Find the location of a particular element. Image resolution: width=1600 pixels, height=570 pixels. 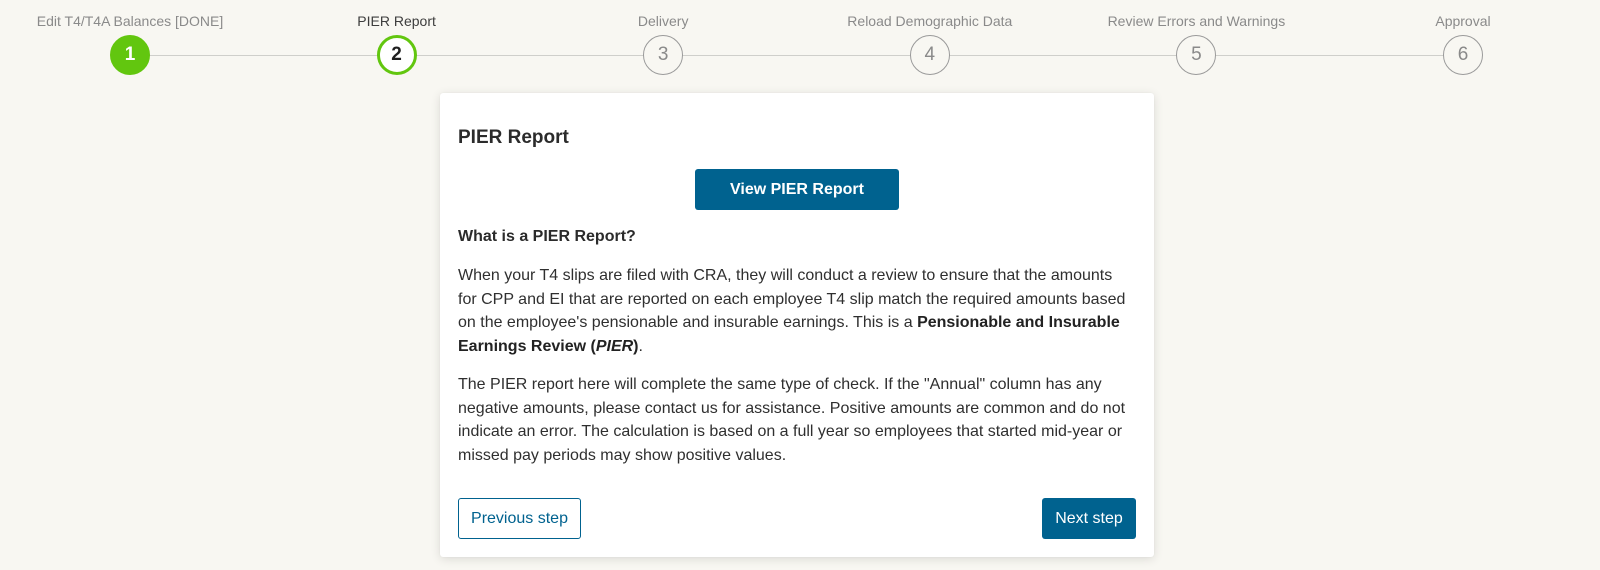

step-label: Edit T4/T4A Balances [DONE] is located at coordinates (130, 21).